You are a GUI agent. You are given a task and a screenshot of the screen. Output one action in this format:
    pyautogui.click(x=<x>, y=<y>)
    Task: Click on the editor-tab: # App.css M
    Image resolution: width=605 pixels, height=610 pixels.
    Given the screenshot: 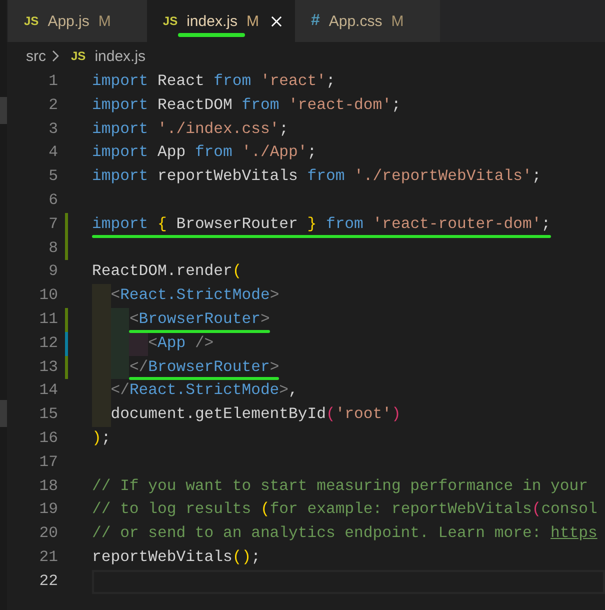 What is the action you would take?
    pyautogui.click(x=367, y=21)
    